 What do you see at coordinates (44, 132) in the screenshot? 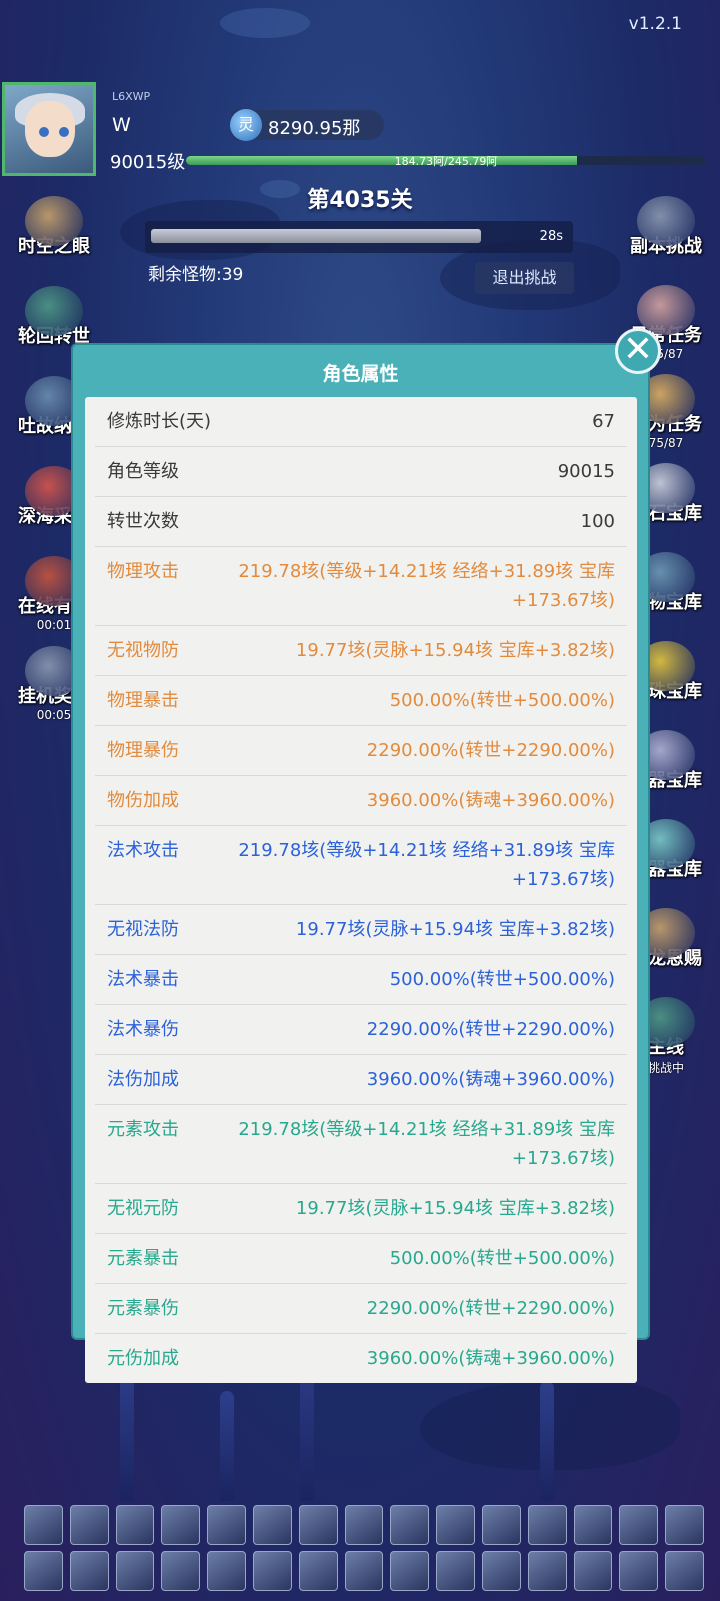
I see `avatar-eye` at bounding box center [44, 132].